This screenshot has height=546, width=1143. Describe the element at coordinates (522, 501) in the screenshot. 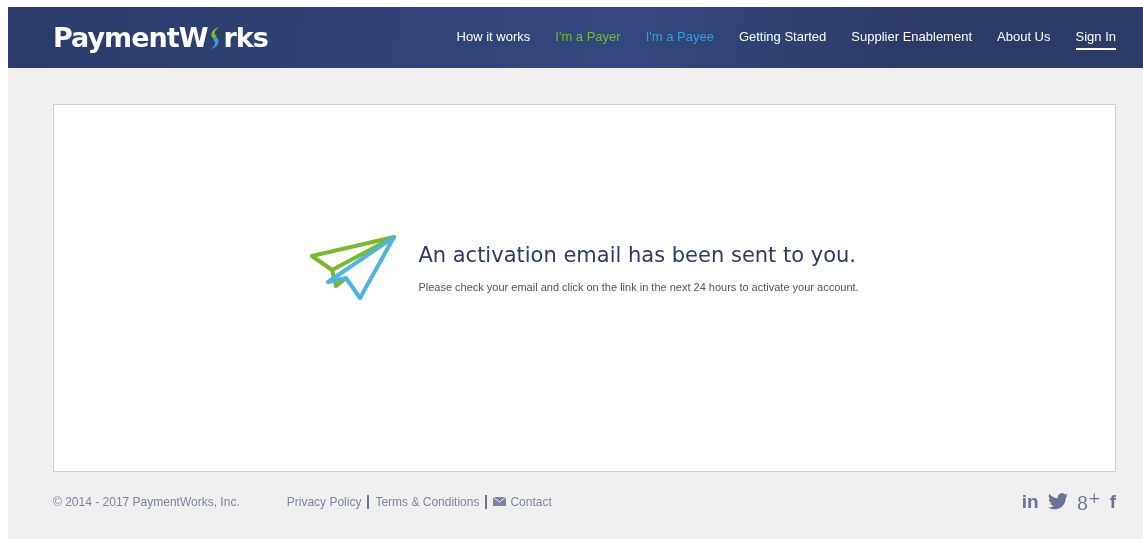

I see `footer-link: Contact` at that location.